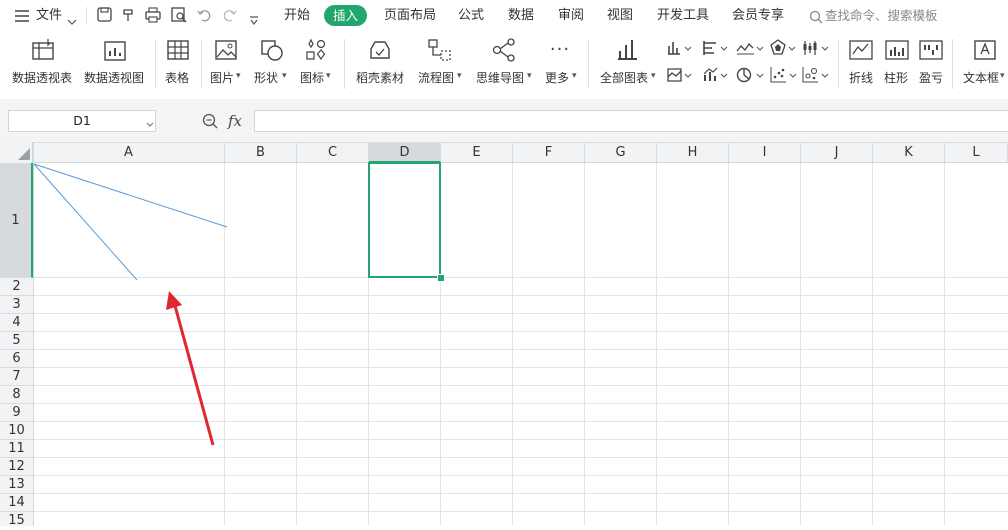 The width and height of the screenshot is (1008, 530). Describe the element at coordinates (174, 300) in the screenshot. I see `red-arrow-head` at that location.